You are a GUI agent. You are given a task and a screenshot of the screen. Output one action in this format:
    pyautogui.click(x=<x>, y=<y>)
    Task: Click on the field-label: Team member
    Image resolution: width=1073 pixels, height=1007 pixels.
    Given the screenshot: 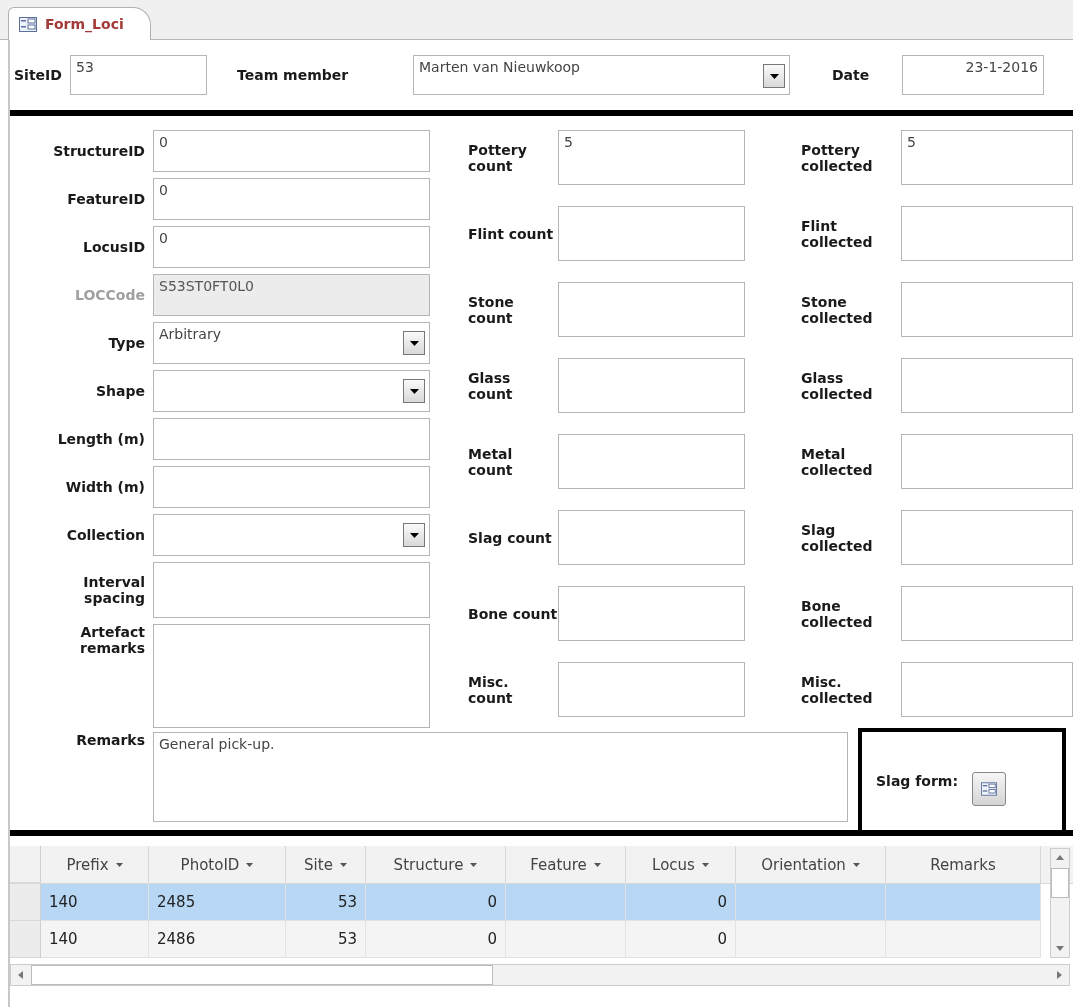 What is the action you would take?
    pyautogui.click(x=293, y=75)
    